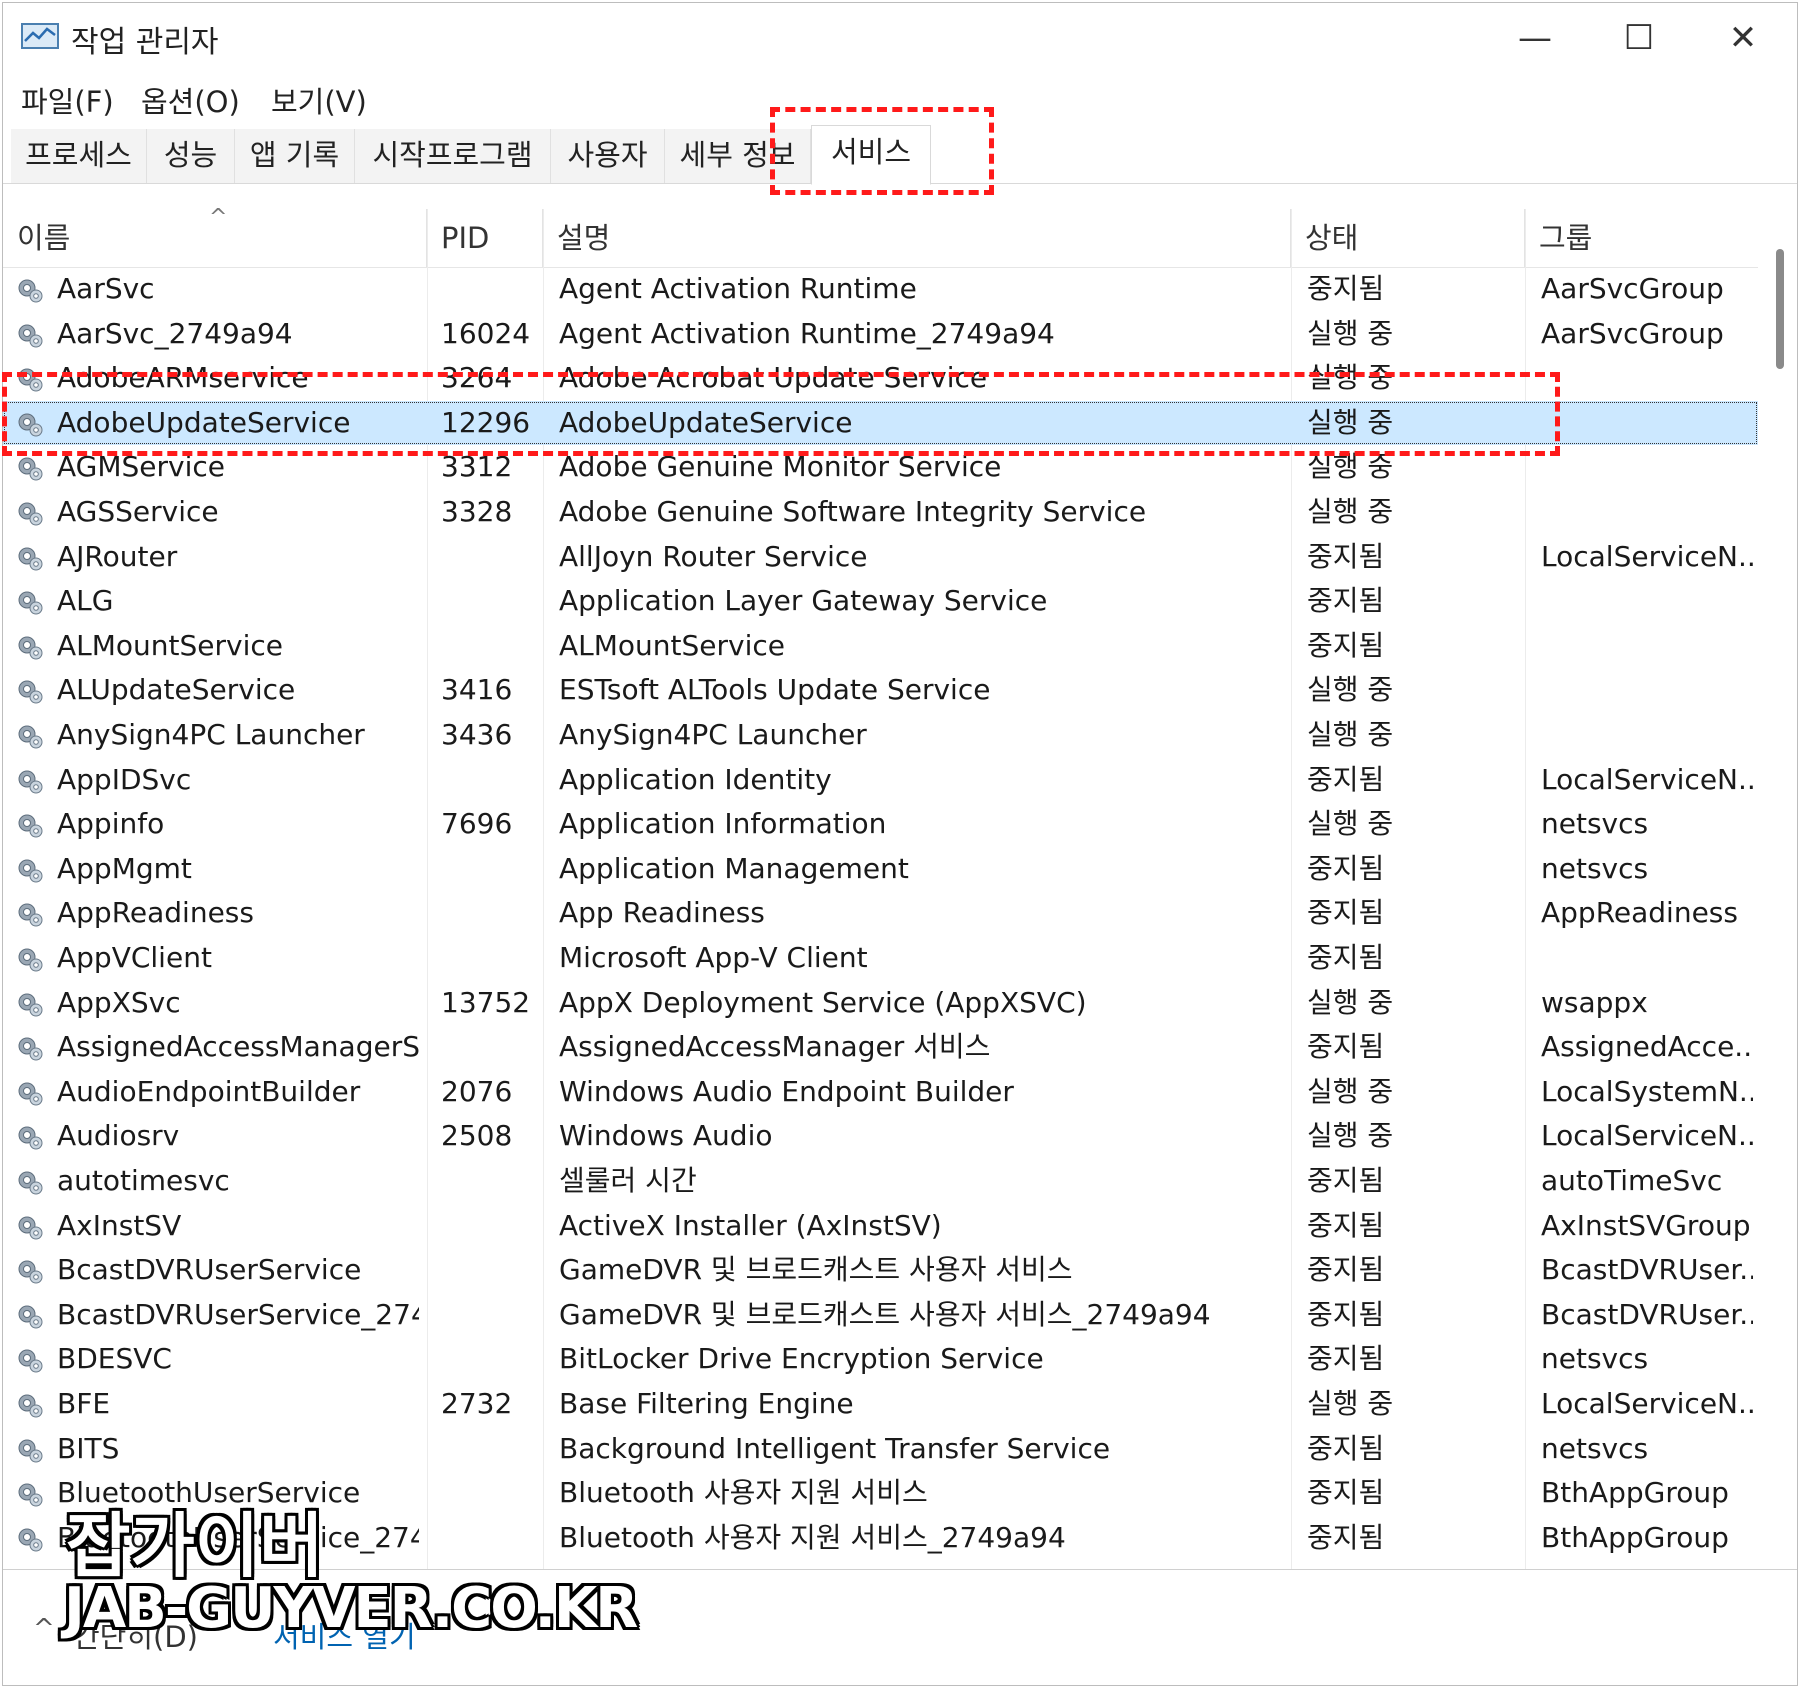 This screenshot has height=1688, width=1800. What do you see at coordinates (79, 156) in the screenshot?
I see `tab-processes: 프로세스` at bounding box center [79, 156].